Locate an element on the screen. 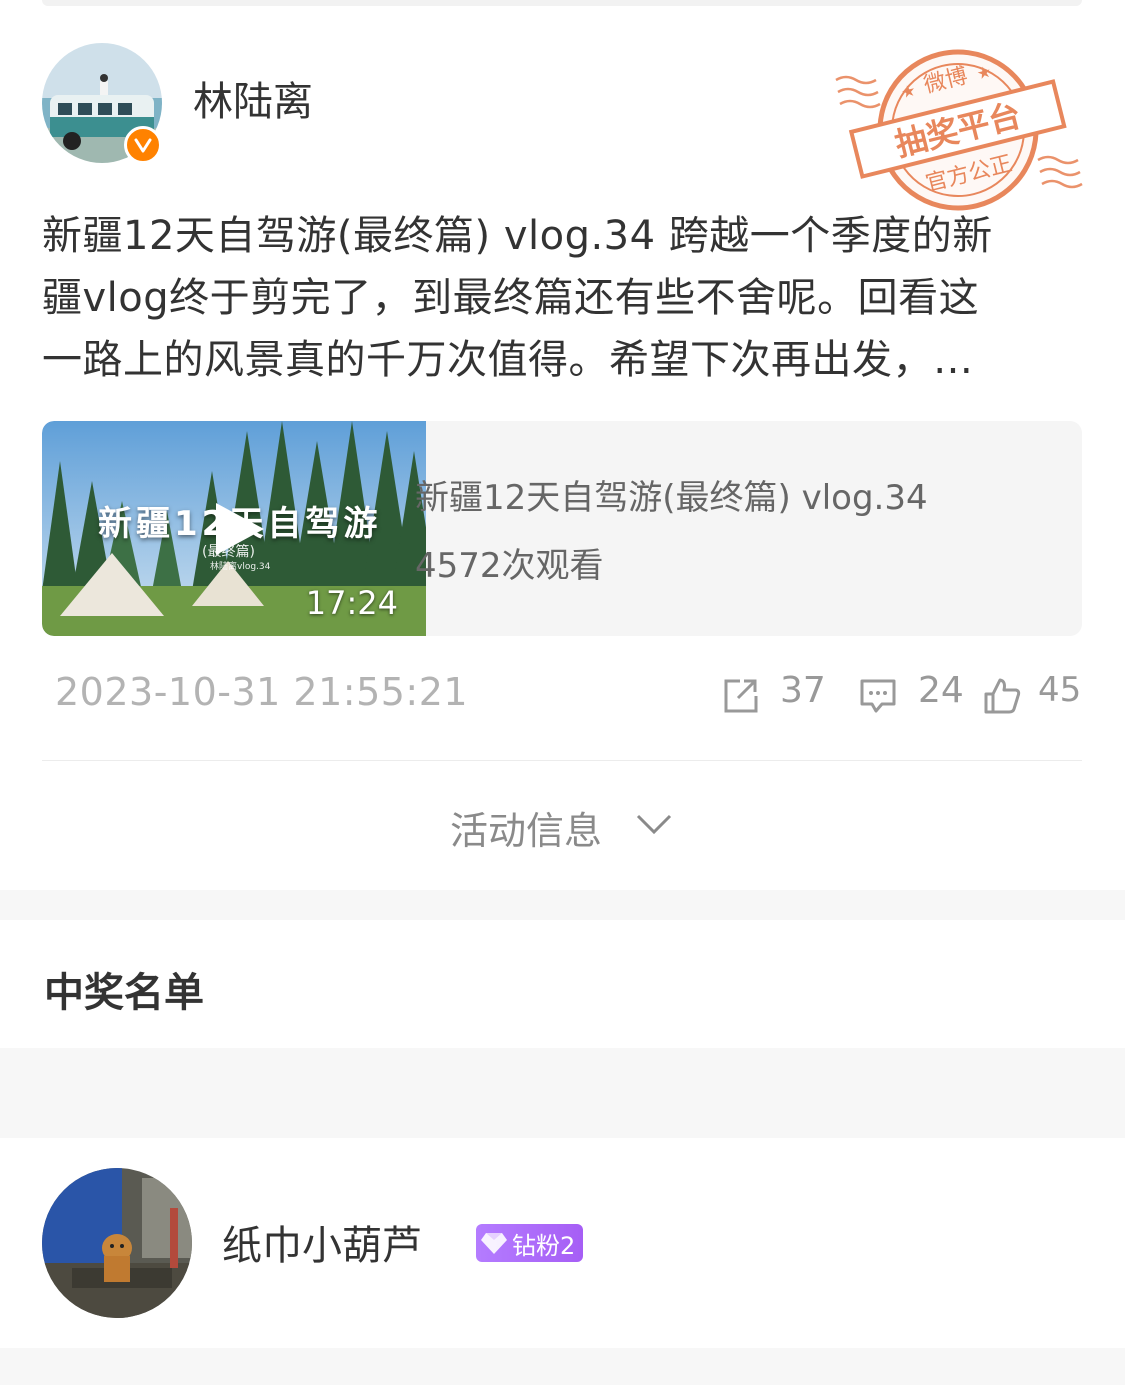 The width and height of the screenshot is (1125, 1385). divider is located at coordinates (562, 760).